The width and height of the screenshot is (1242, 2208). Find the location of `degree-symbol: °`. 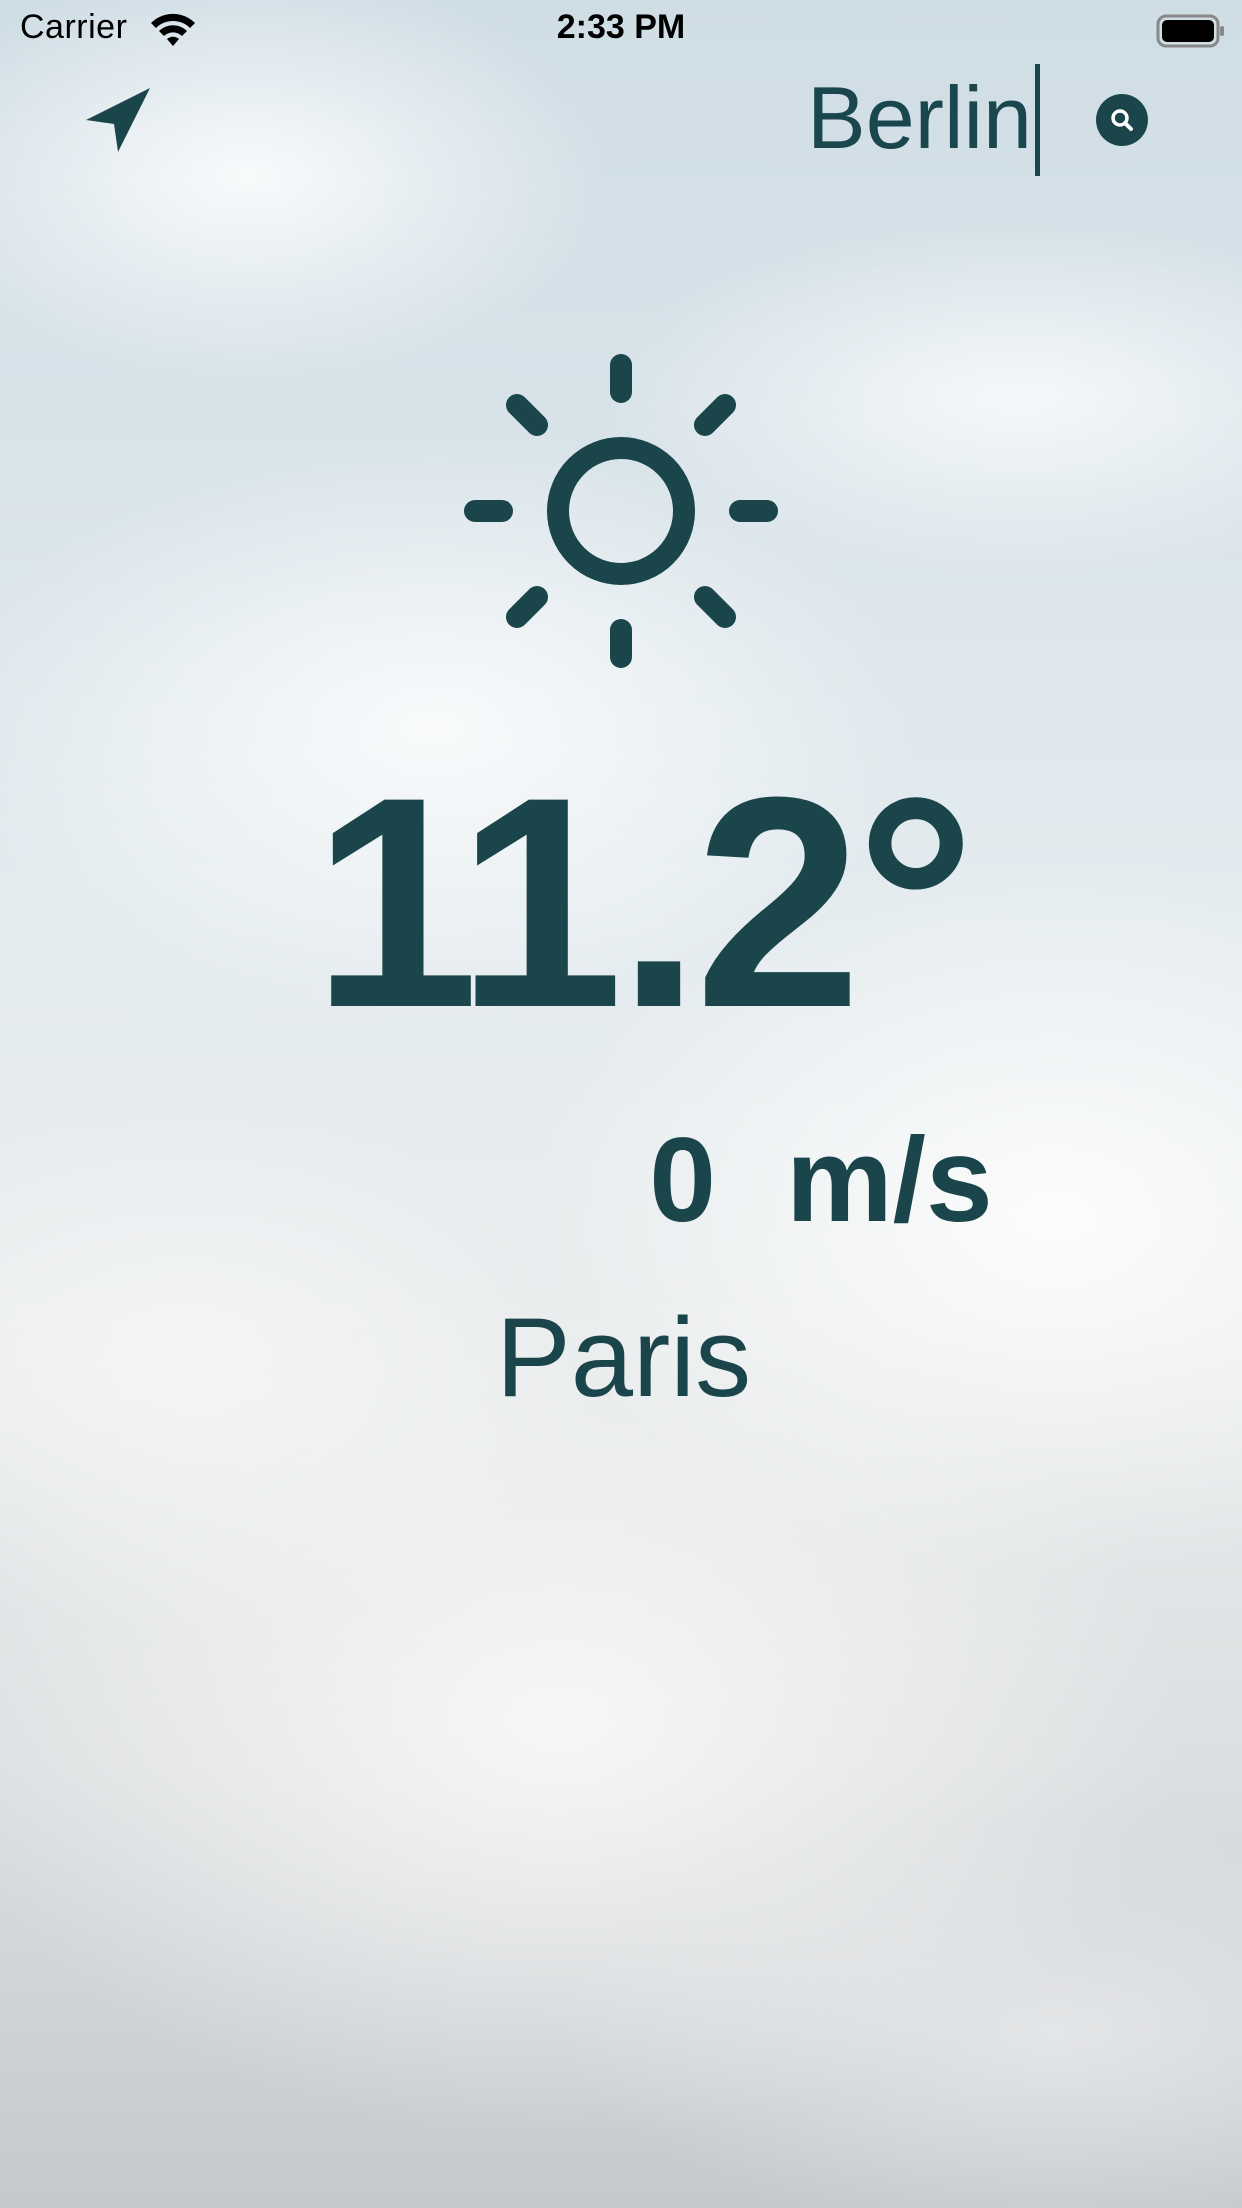

degree-symbol: ° is located at coordinates (915, 902).